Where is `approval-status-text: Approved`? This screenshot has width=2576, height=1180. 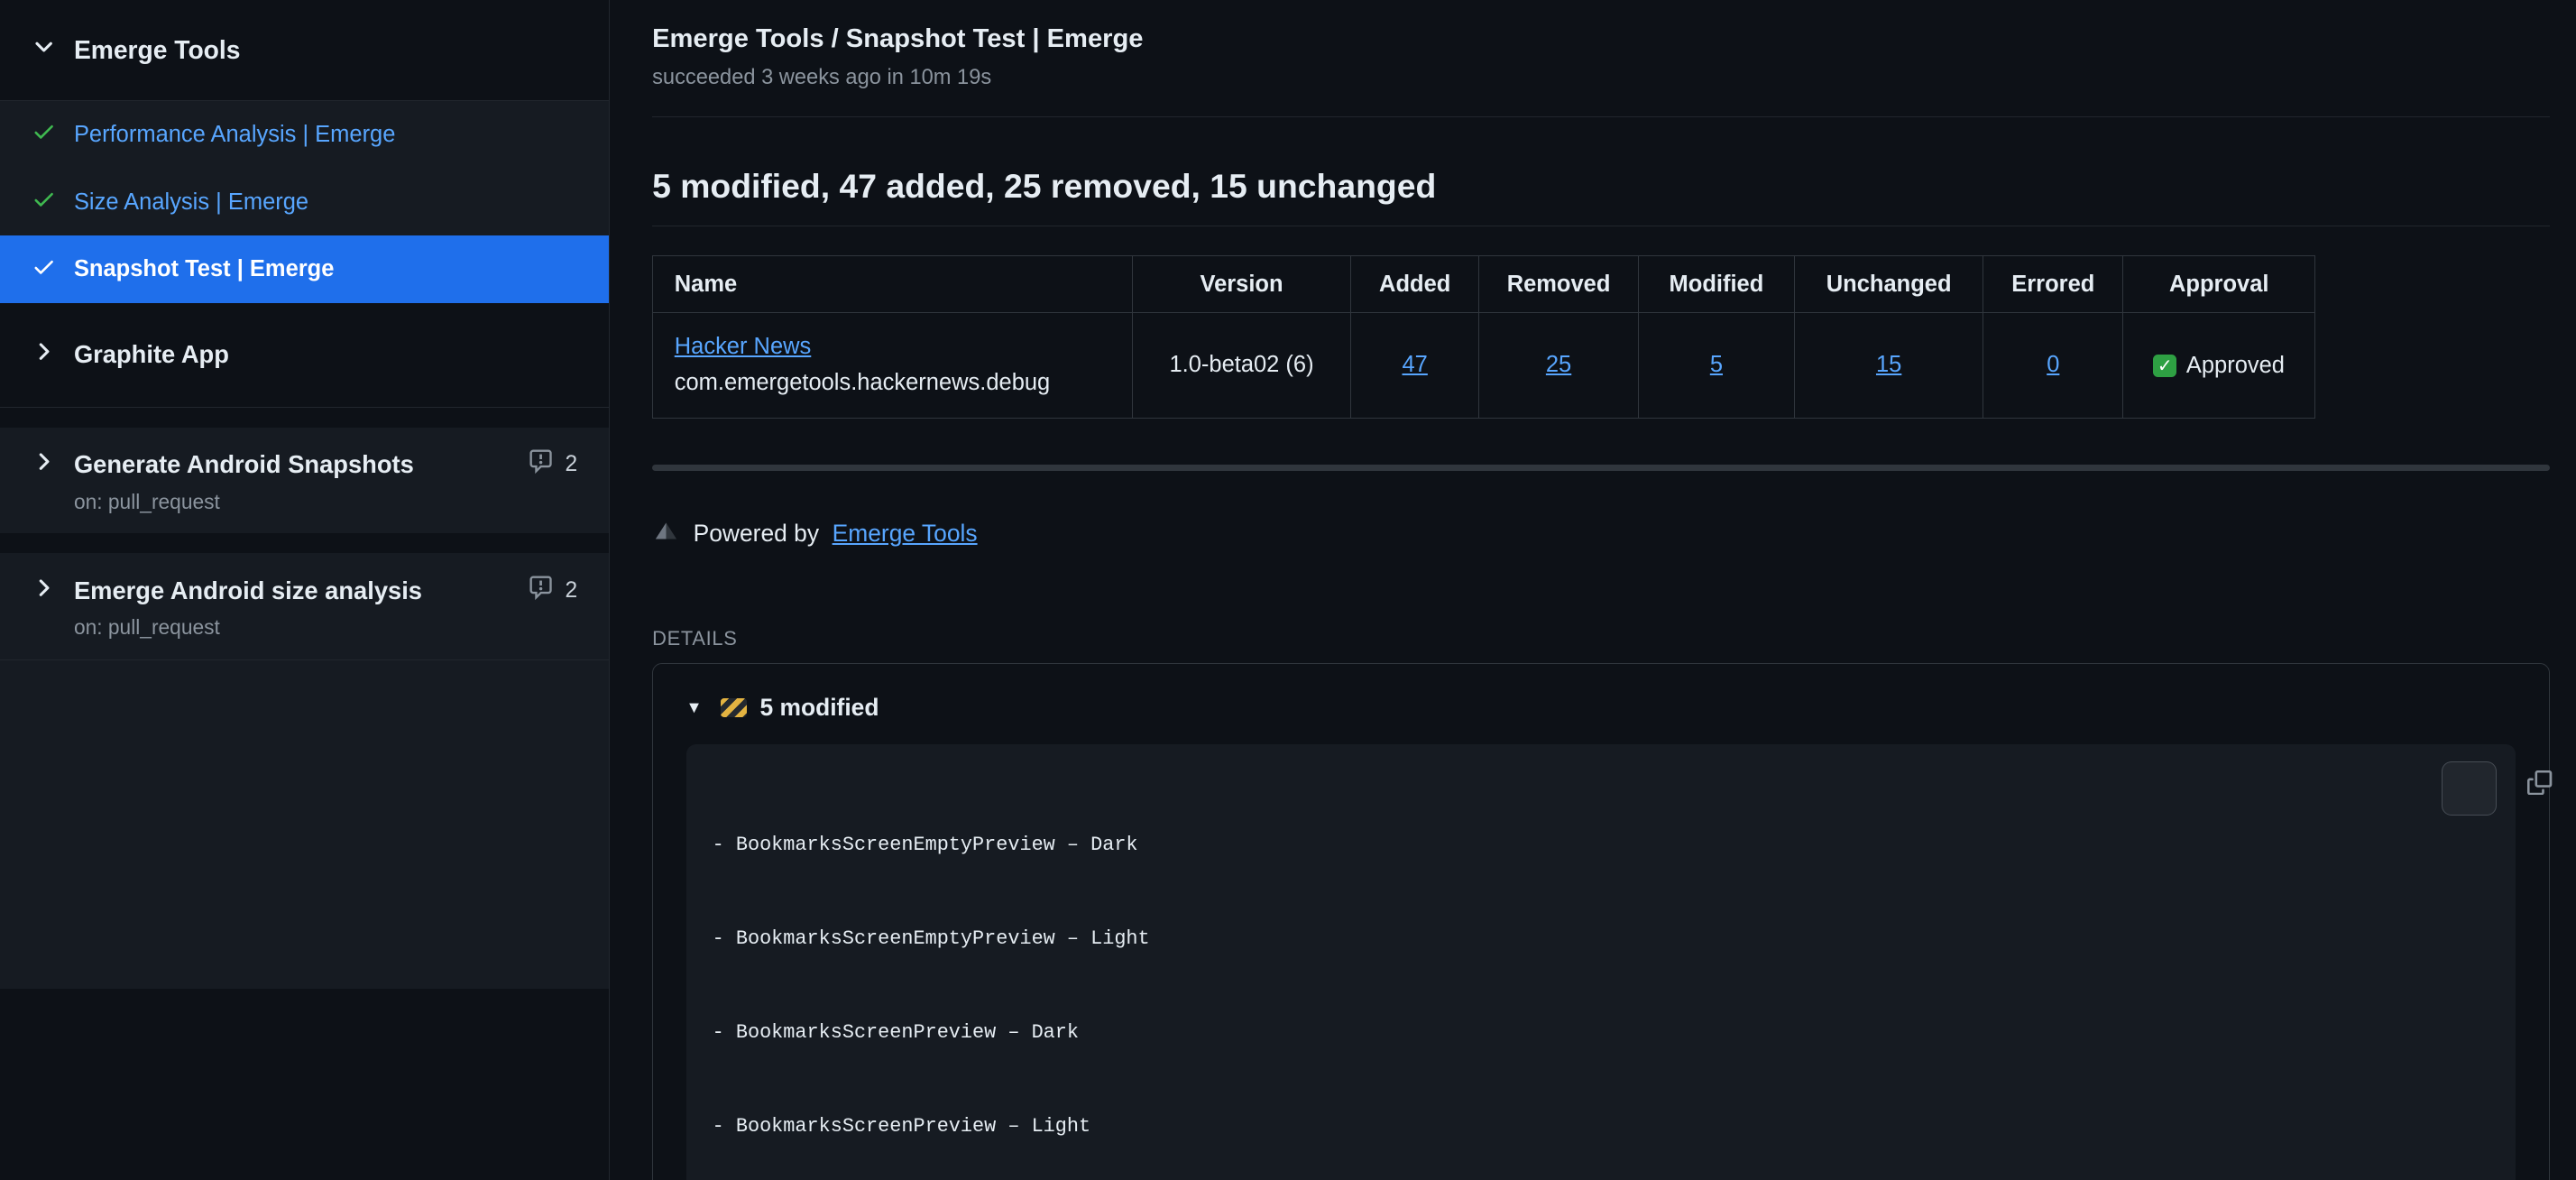
approval-status-text: Approved is located at coordinates (2235, 365).